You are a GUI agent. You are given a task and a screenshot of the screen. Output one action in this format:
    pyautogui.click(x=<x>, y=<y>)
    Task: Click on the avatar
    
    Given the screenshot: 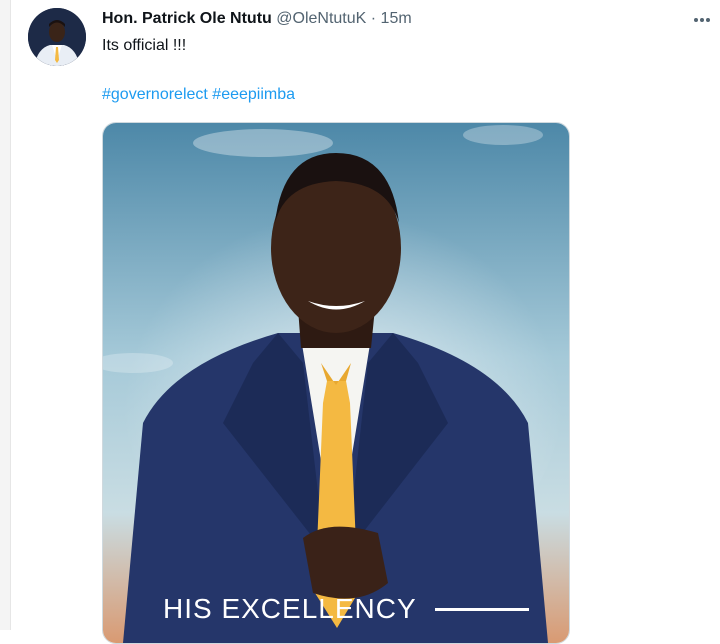 What is the action you would take?
    pyautogui.click(x=57, y=37)
    